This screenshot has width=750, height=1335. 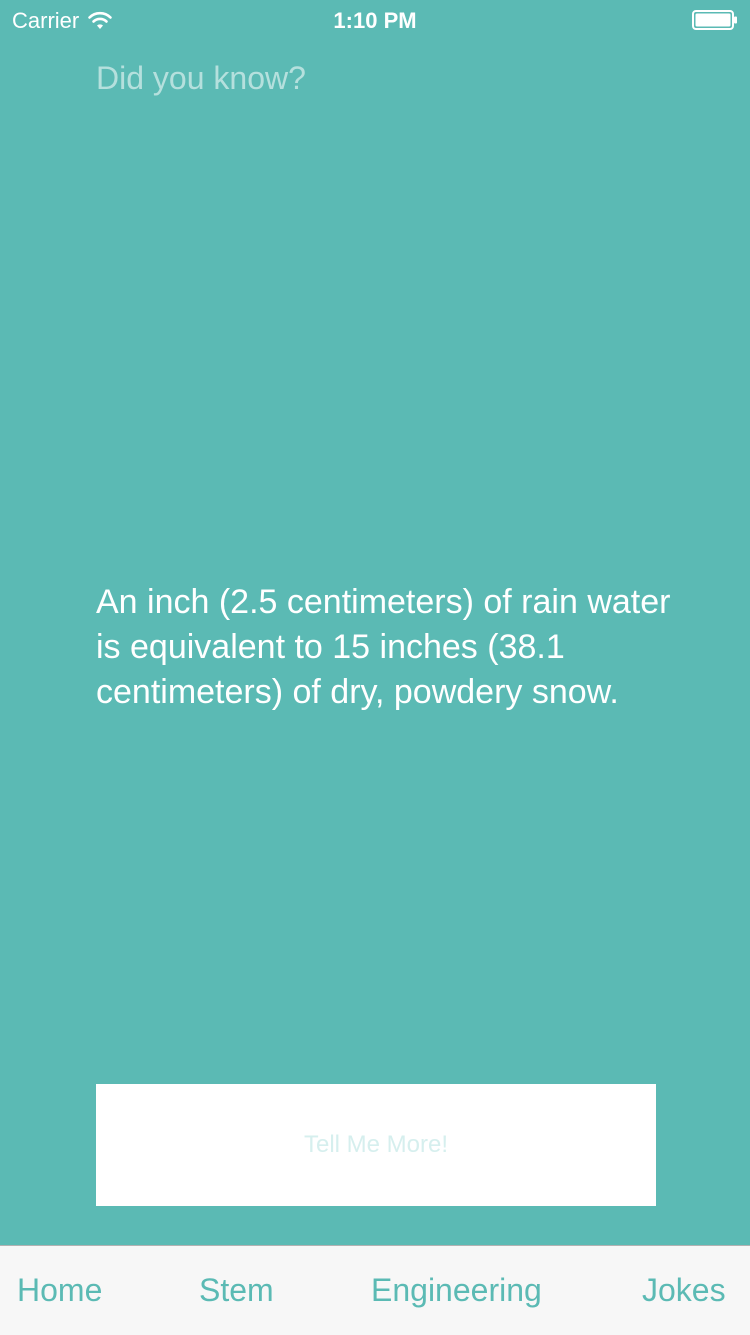 I want to click on tab-bar: Home Stem Engineering Jokes, so click(x=375, y=1290).